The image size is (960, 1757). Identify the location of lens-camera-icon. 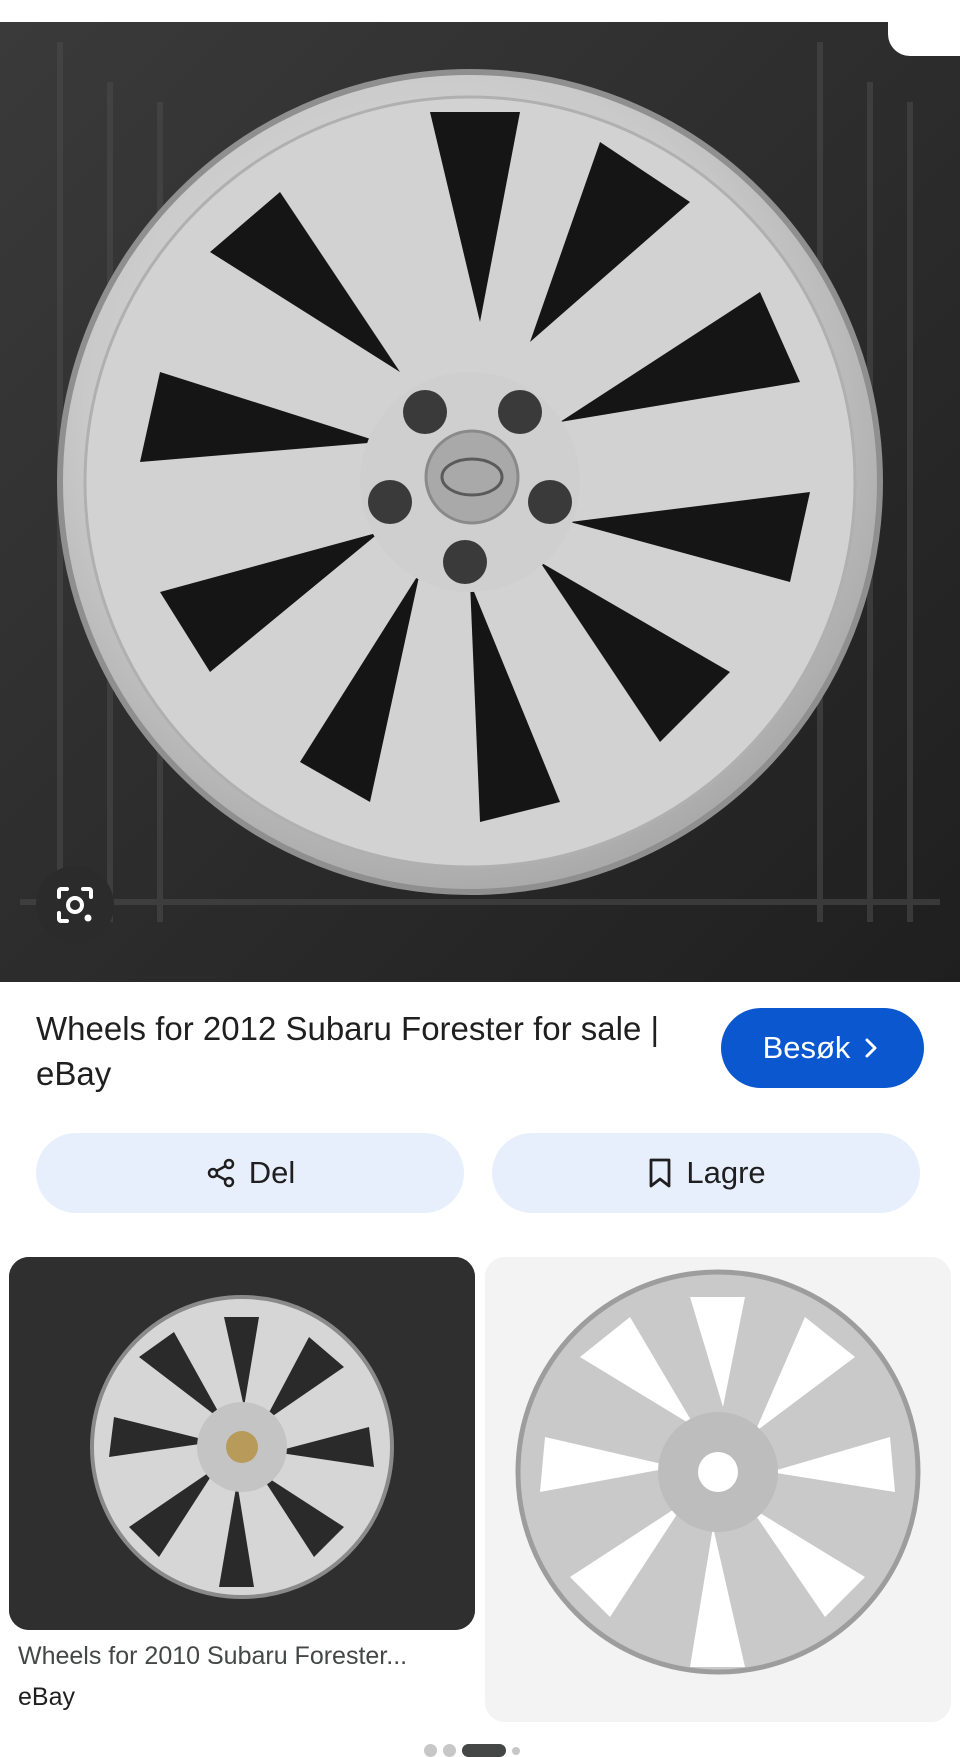
(75, 905).